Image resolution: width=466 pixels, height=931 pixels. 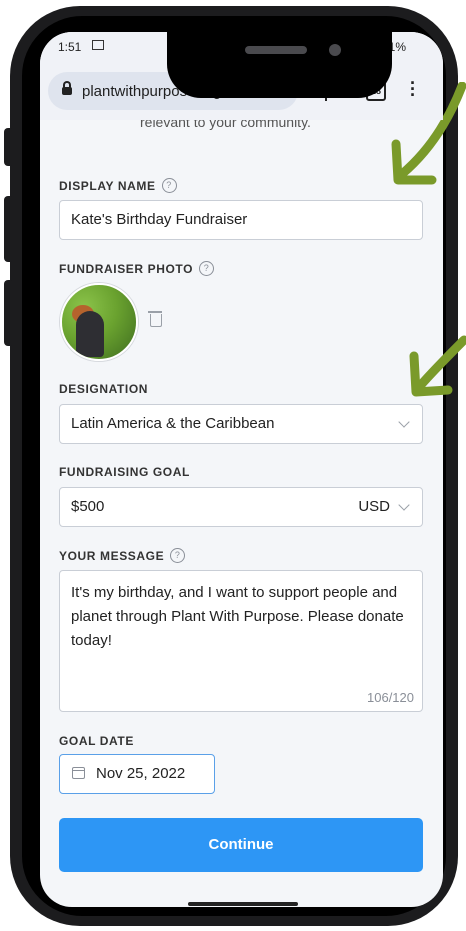 What do you see at coordinates (67, 88) in the screenshot?
I see `lock-icon` at bounding box center [67, 88].